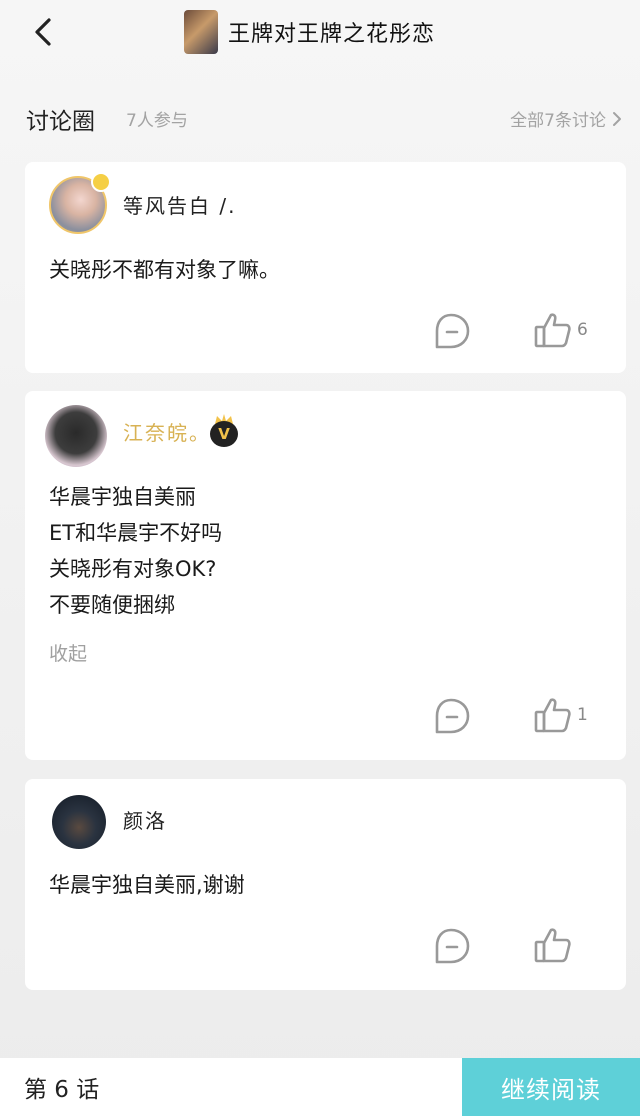 The image size is (640, 1116). I want to click on like-button: 1, so click(560, 715).